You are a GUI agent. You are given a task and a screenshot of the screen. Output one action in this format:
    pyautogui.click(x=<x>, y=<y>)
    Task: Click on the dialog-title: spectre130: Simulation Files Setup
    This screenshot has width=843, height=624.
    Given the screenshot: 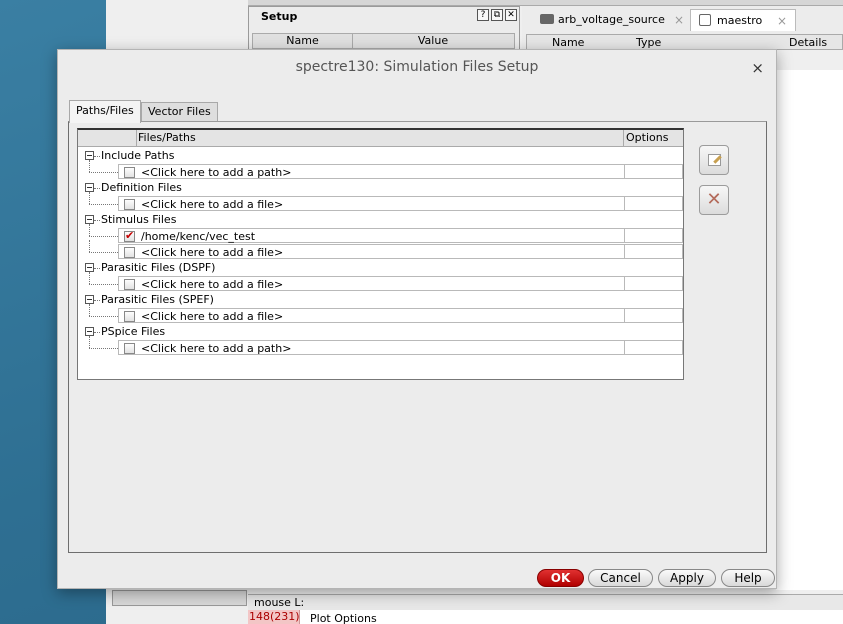 What is the action you would take?
    pyautogui.click(x=417, y=67)
    